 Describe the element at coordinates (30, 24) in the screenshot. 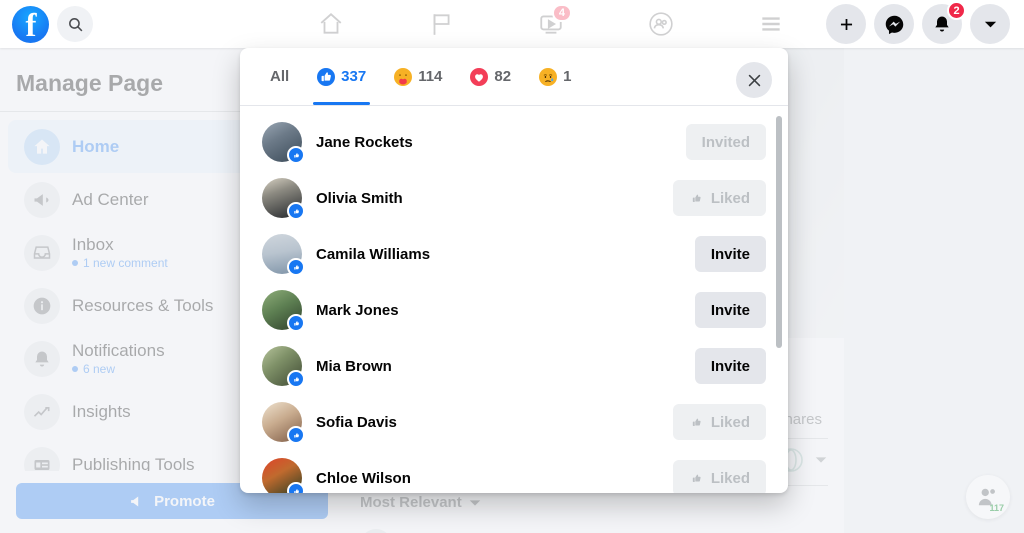

I see `facebook-logo-icon: f` at that location.